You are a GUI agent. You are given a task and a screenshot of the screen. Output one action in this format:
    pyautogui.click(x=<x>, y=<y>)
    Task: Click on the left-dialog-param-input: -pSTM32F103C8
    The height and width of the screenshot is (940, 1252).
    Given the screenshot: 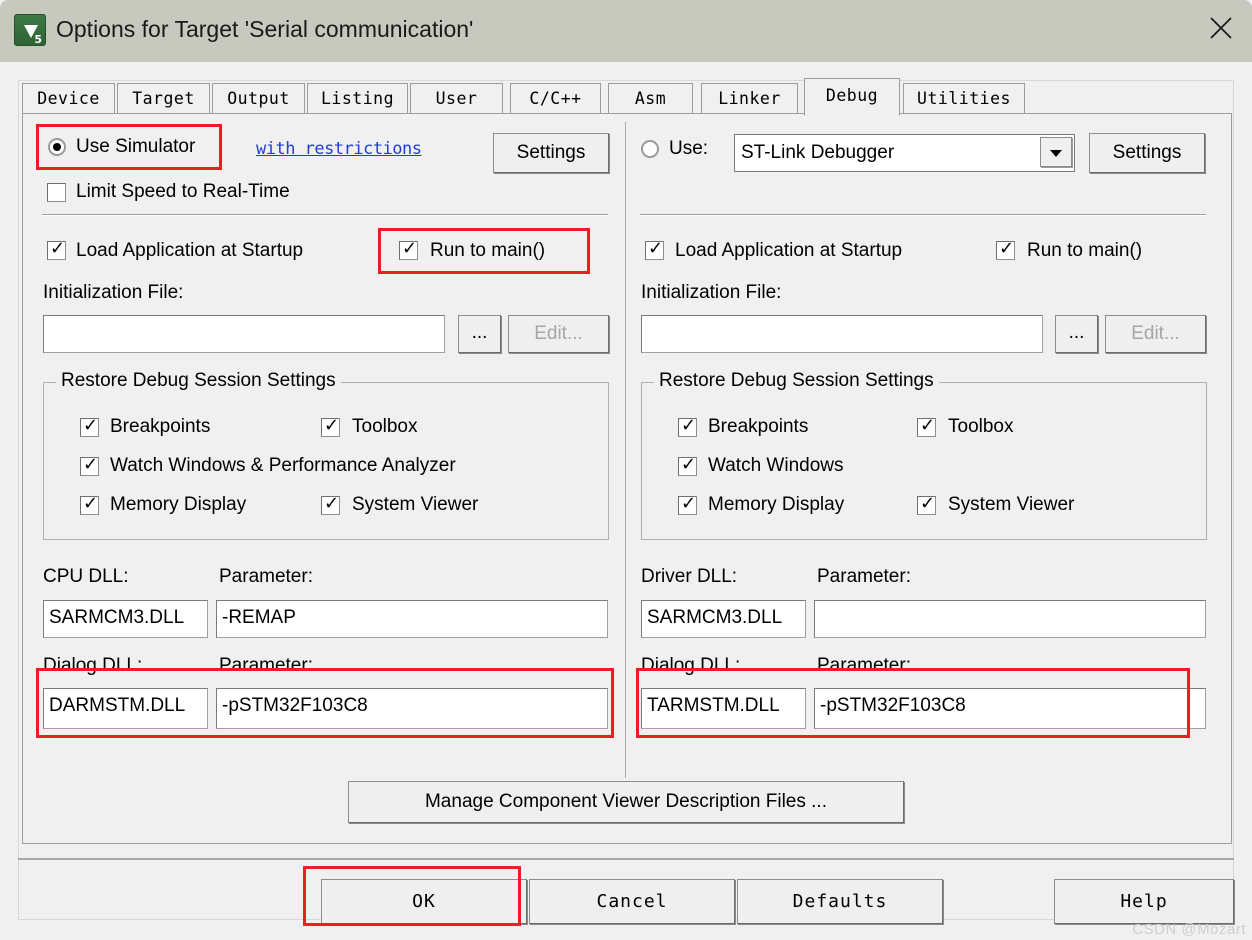 What is the action you would take?
    pyautogui.click(x=412, y=708)
    